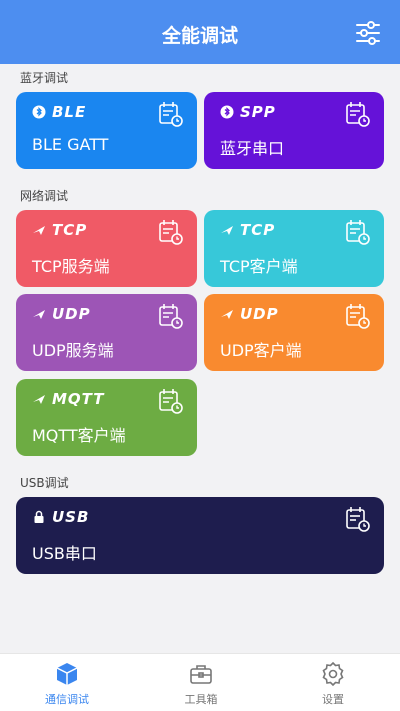 The image size is (400, 711). I want to click on section-label-network: 网络调试, so click(44, 196).